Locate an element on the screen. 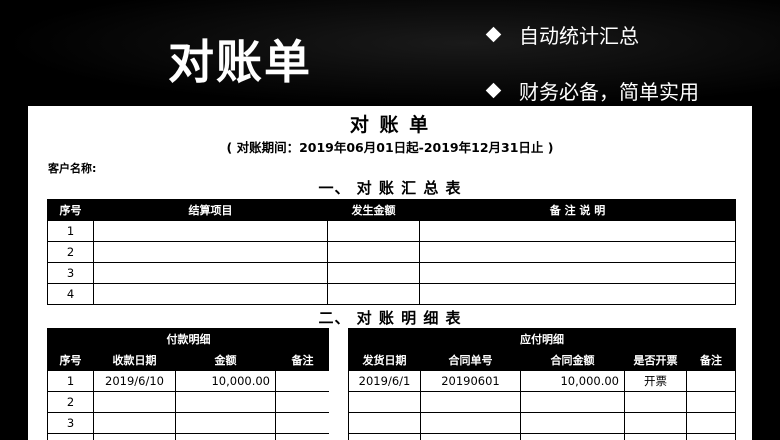 The height and width of the screenshot is (440, 780). document-title: 对 账 单 is located at coordinates (390, 125).